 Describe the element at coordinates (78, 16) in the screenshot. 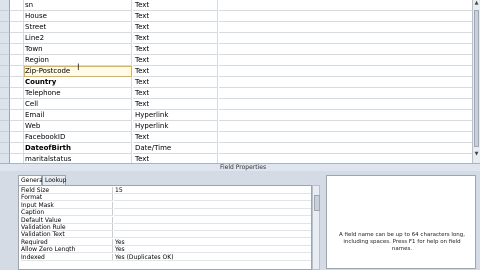

I see `field-name-cell: House` at that location.